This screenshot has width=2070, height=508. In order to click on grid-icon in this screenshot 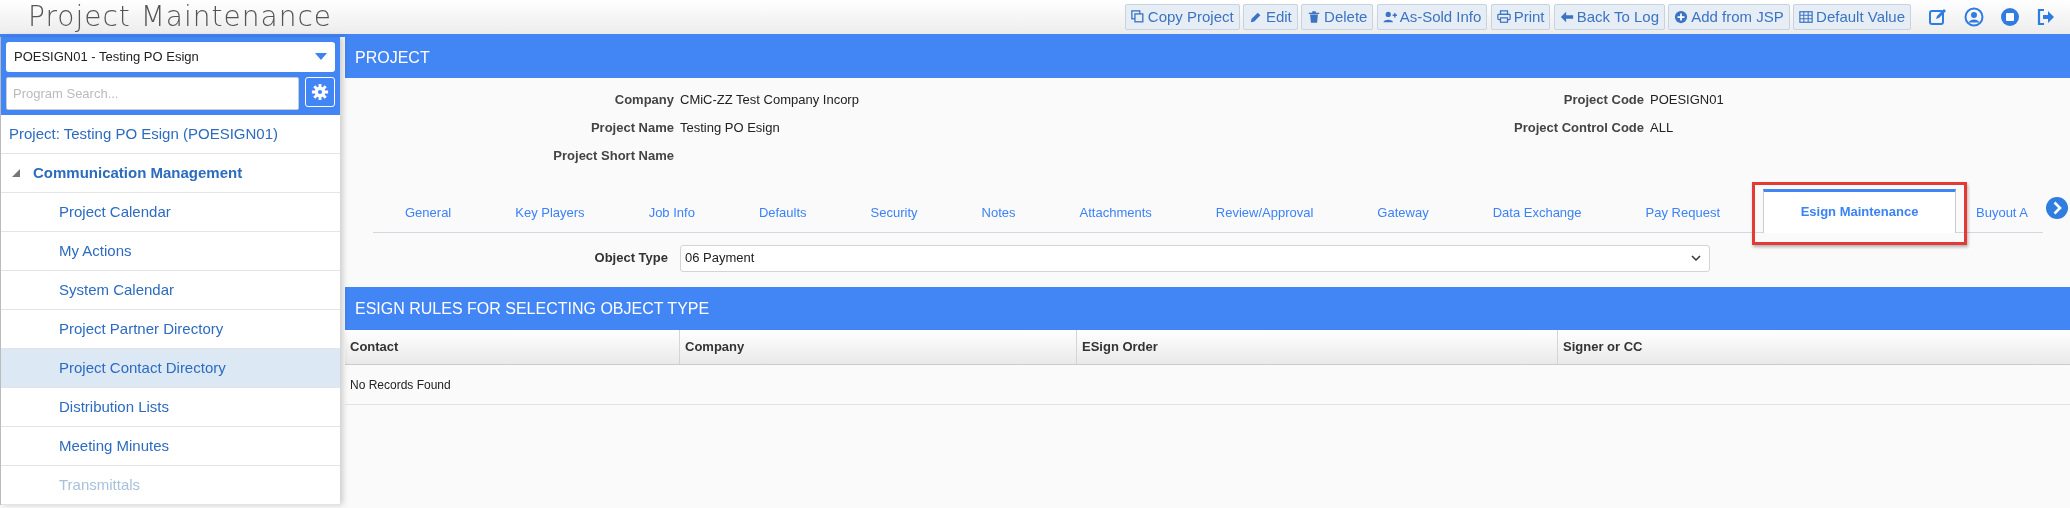, I will do `click(1806, 17)`.